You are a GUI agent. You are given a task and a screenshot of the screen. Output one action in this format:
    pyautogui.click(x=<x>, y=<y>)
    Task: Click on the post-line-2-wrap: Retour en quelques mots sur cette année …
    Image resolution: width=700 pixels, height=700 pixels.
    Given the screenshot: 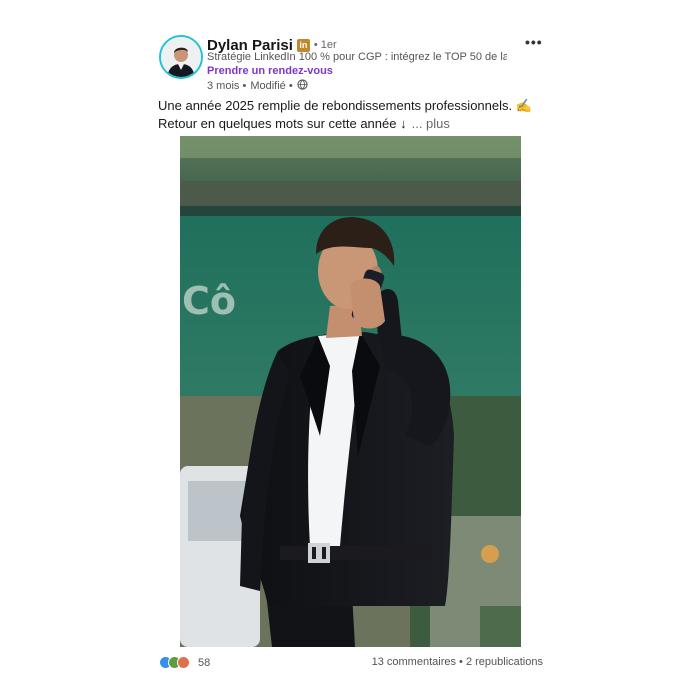 What is the action you would take?
    pyautogui.click(x=345, y=124)
    